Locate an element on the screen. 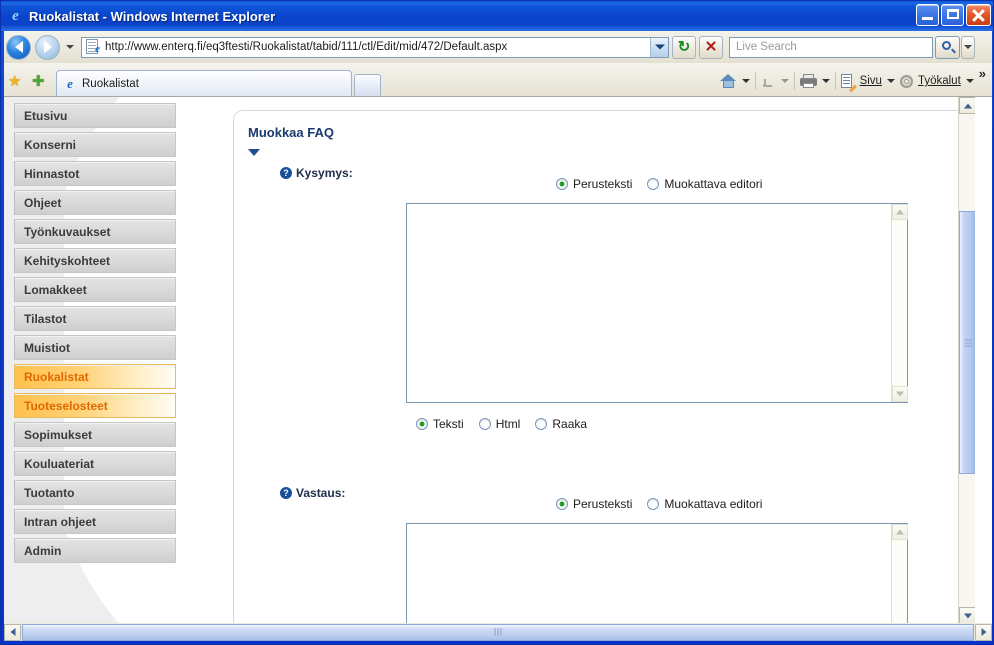  sidebar-item-tilastot: Tilastot is located at coordinates (95, 318).